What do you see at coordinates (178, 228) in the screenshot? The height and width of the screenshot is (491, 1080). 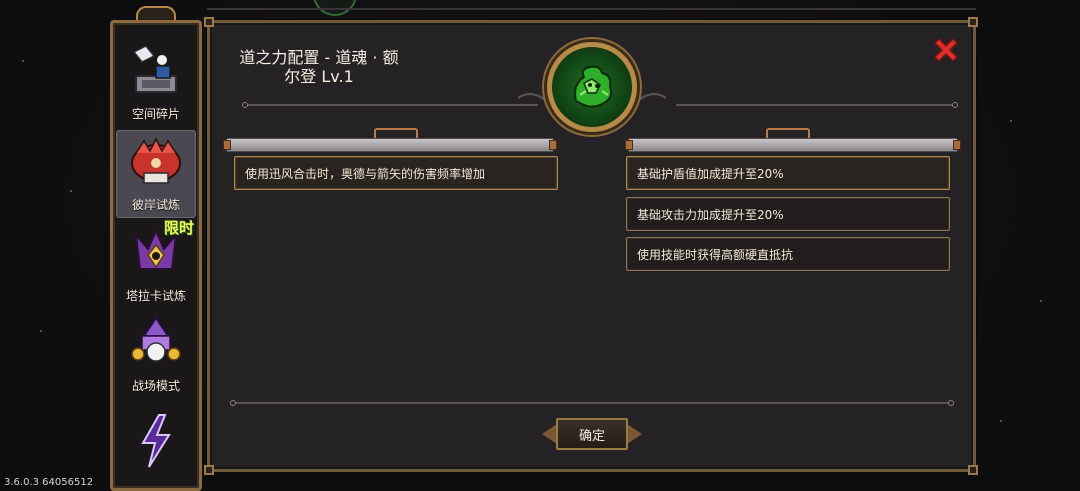 I see `limited-time-tag: 限时` at bounding box center [178, 228].